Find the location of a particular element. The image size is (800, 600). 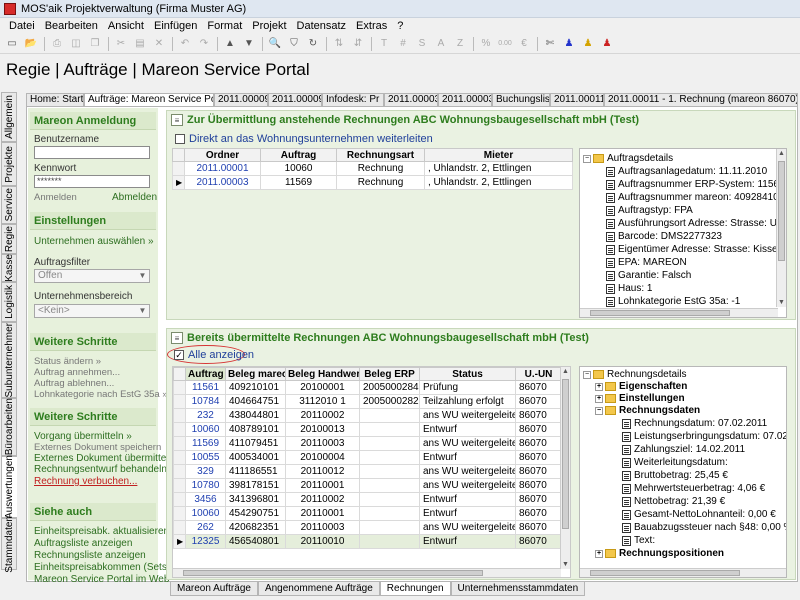

menu-bearbeiten: Bearbeiten is located at coordinates (71, 26).